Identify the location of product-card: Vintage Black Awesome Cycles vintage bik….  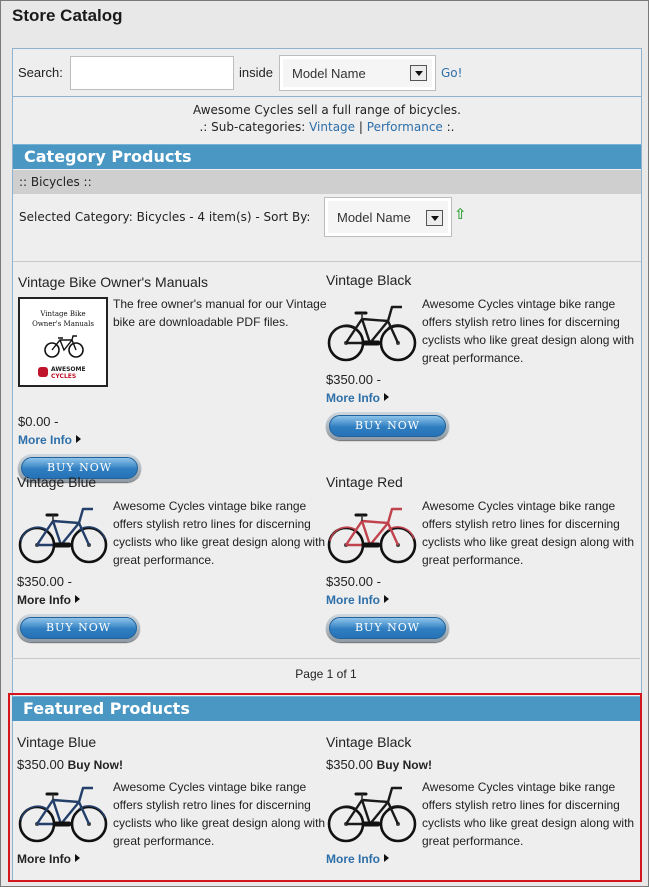
(481, 357).